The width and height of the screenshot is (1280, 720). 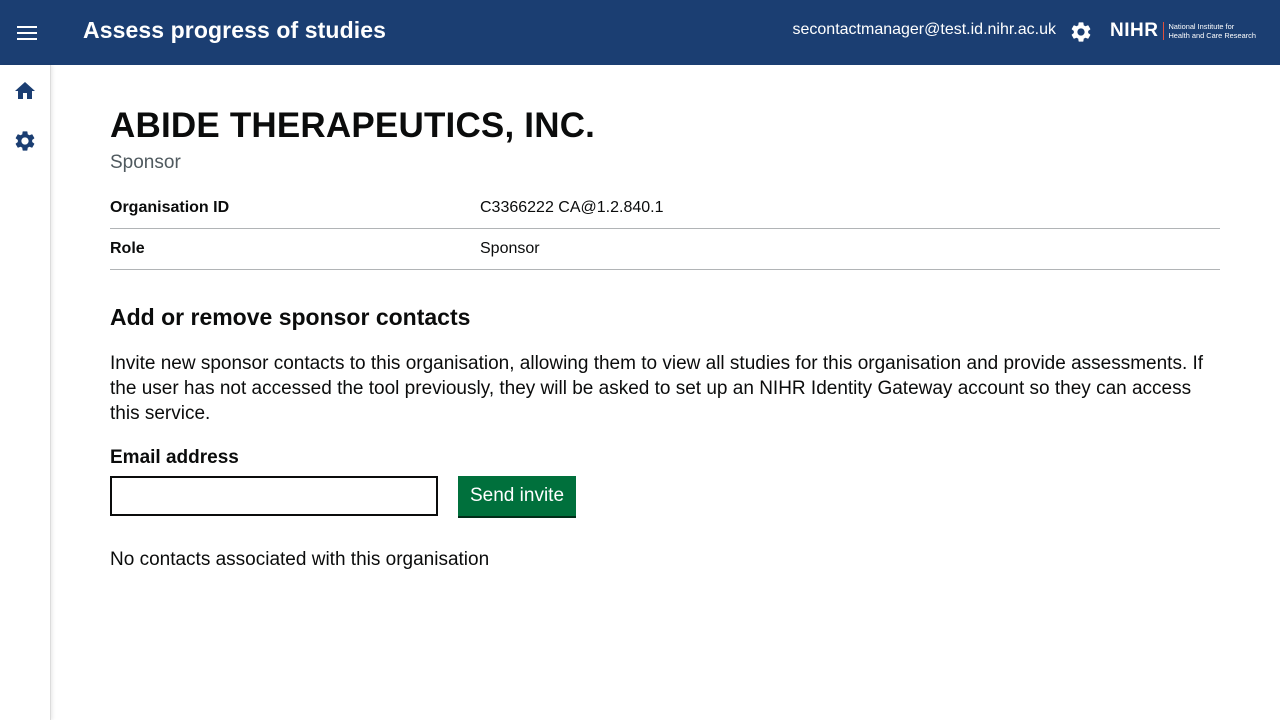 I want to click on email-field, so click(x=274, y=496).